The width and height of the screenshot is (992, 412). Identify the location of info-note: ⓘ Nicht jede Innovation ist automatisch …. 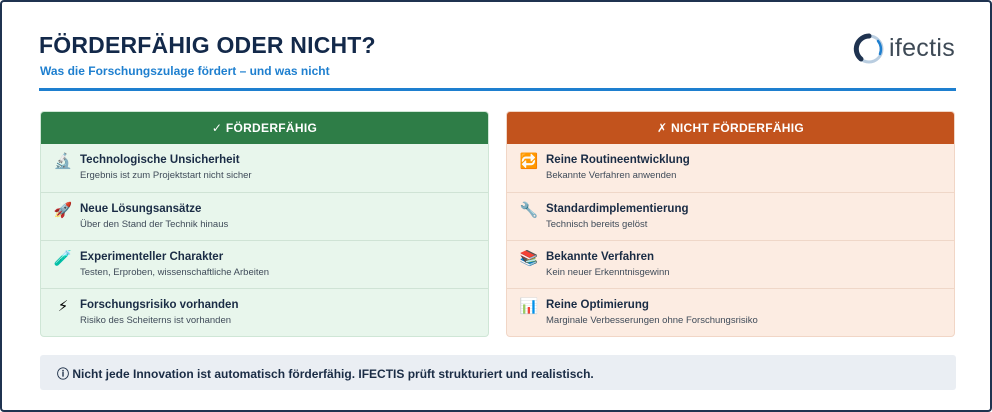
(498, 372).